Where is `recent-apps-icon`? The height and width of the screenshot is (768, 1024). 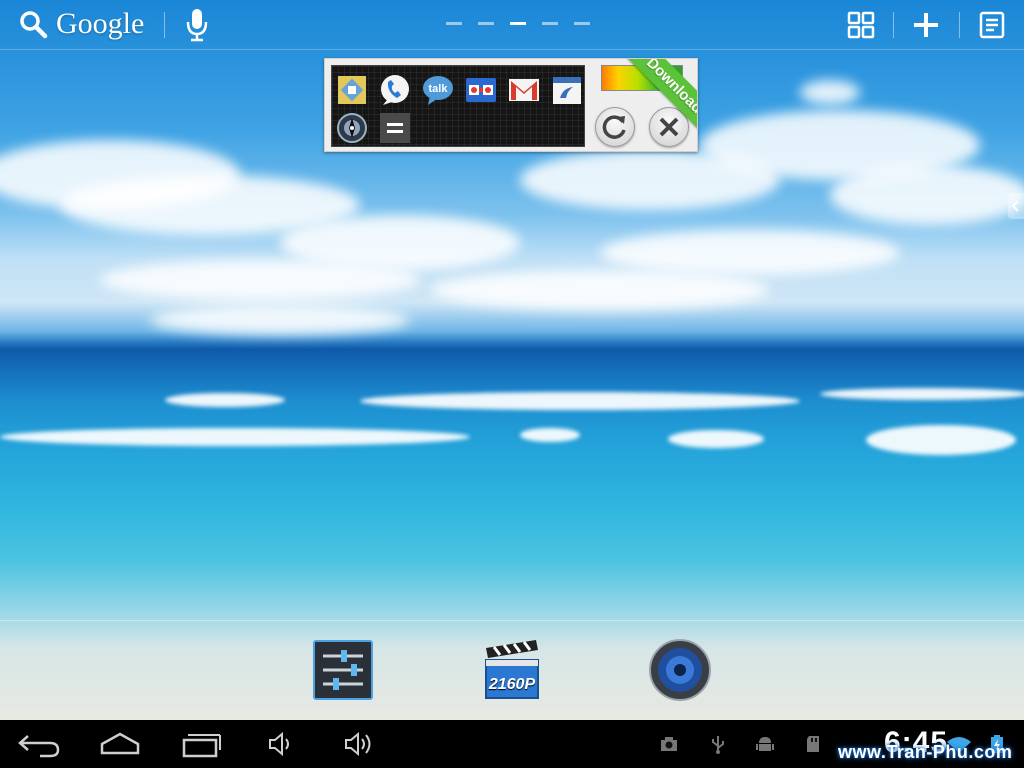 recent-apps-icon is located at coordinates (200, 744).